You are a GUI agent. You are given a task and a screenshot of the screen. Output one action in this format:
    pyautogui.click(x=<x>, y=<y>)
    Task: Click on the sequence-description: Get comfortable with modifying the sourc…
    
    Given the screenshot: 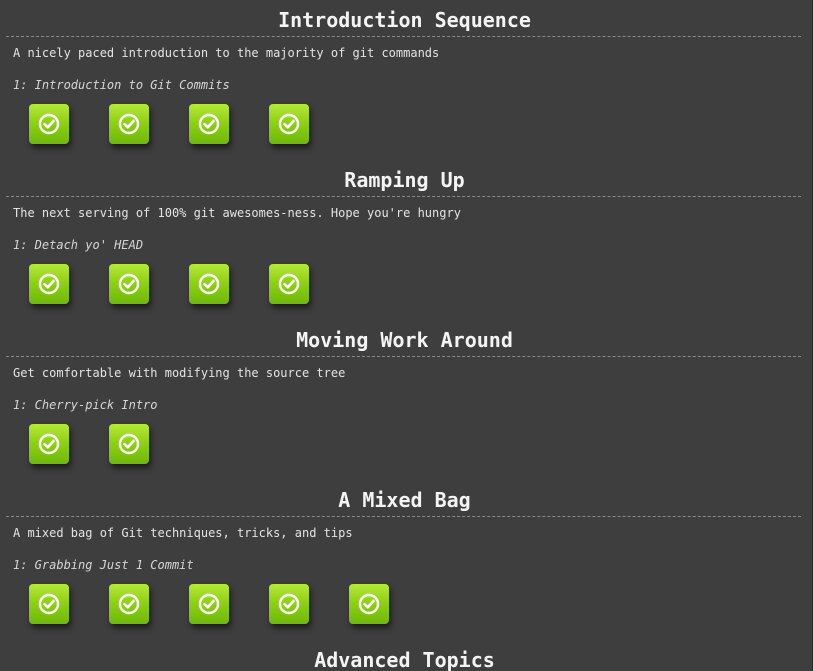 What is the action you would take?
    pyautogui.click(x=179, y=373)
    